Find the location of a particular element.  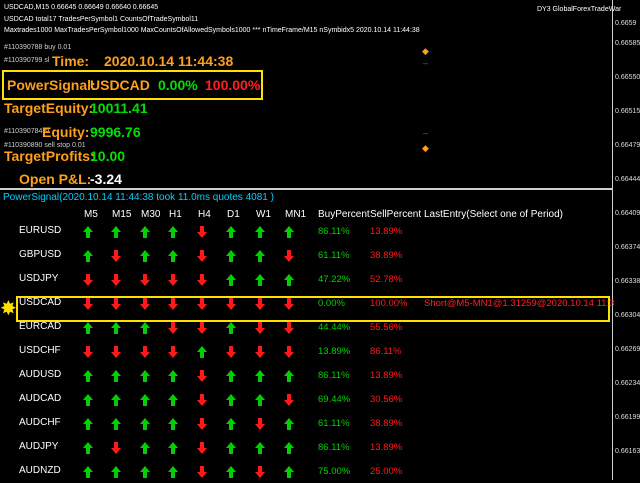

buy-percent: 0.00% is located at coordinates (331, 303).